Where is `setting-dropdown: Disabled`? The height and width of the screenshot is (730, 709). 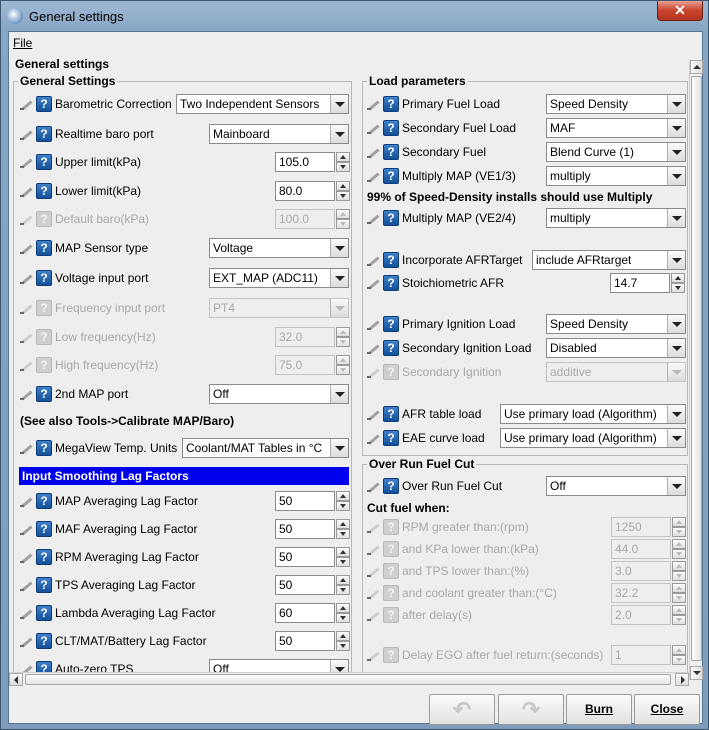
setting-dropdown: Disabled is located at coordinates (616, 348).